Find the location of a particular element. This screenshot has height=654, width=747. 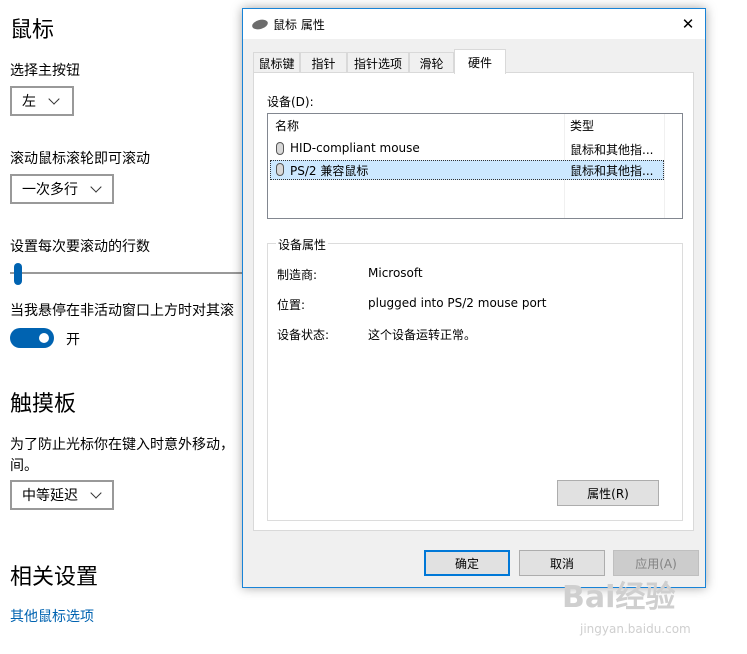

location-value: plugged into PS/2 mouse port is located at coordinates (457, 303).